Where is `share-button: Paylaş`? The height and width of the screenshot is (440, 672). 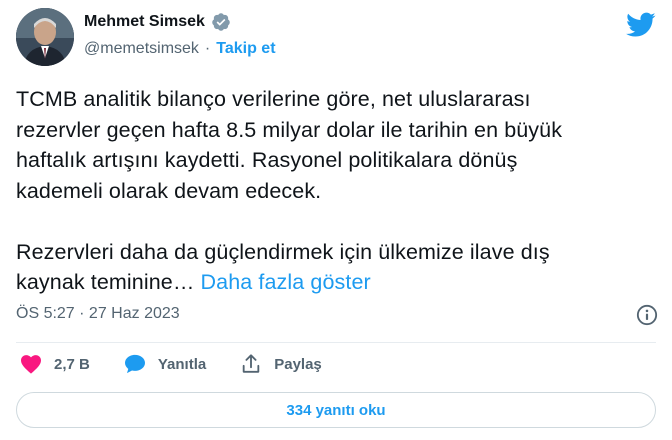
share-button: Paylaş is located at coordinates (281, 364).